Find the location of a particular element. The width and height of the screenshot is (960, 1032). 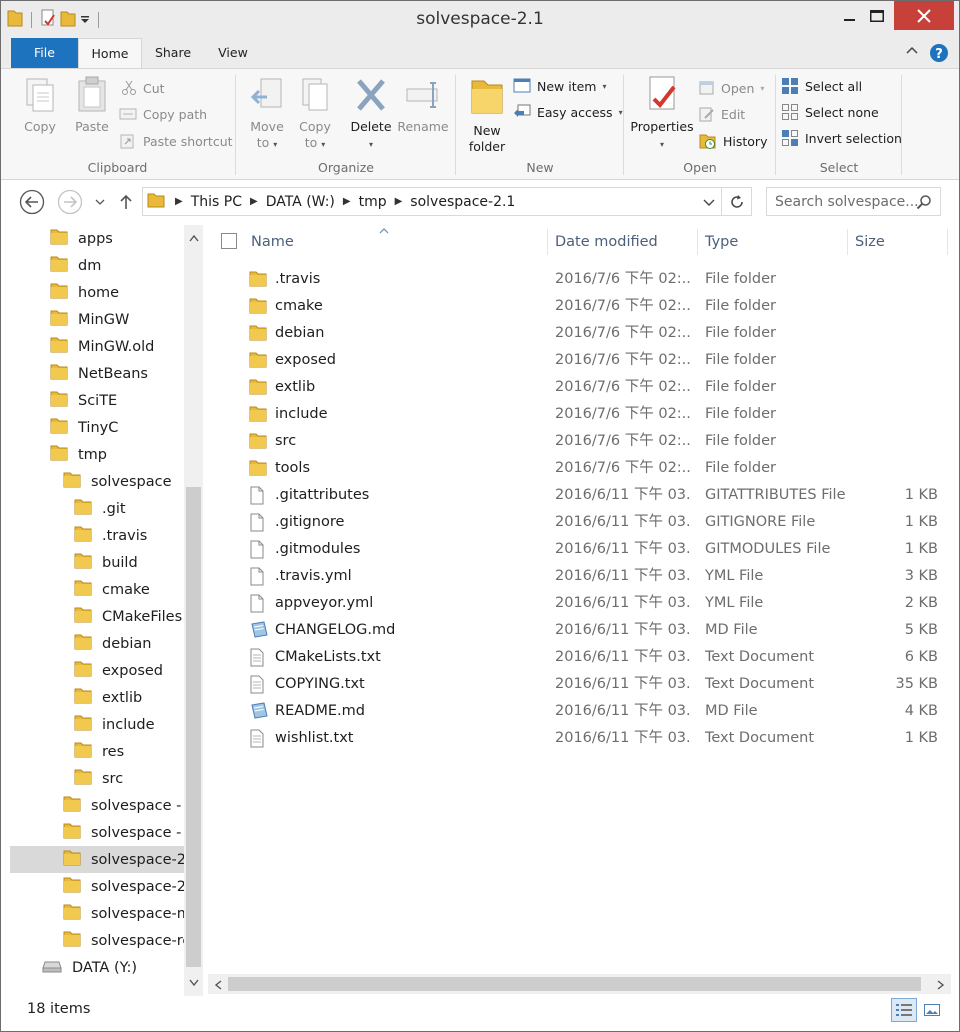

open-button: Open ▾ is located at coordinates (731, 88).